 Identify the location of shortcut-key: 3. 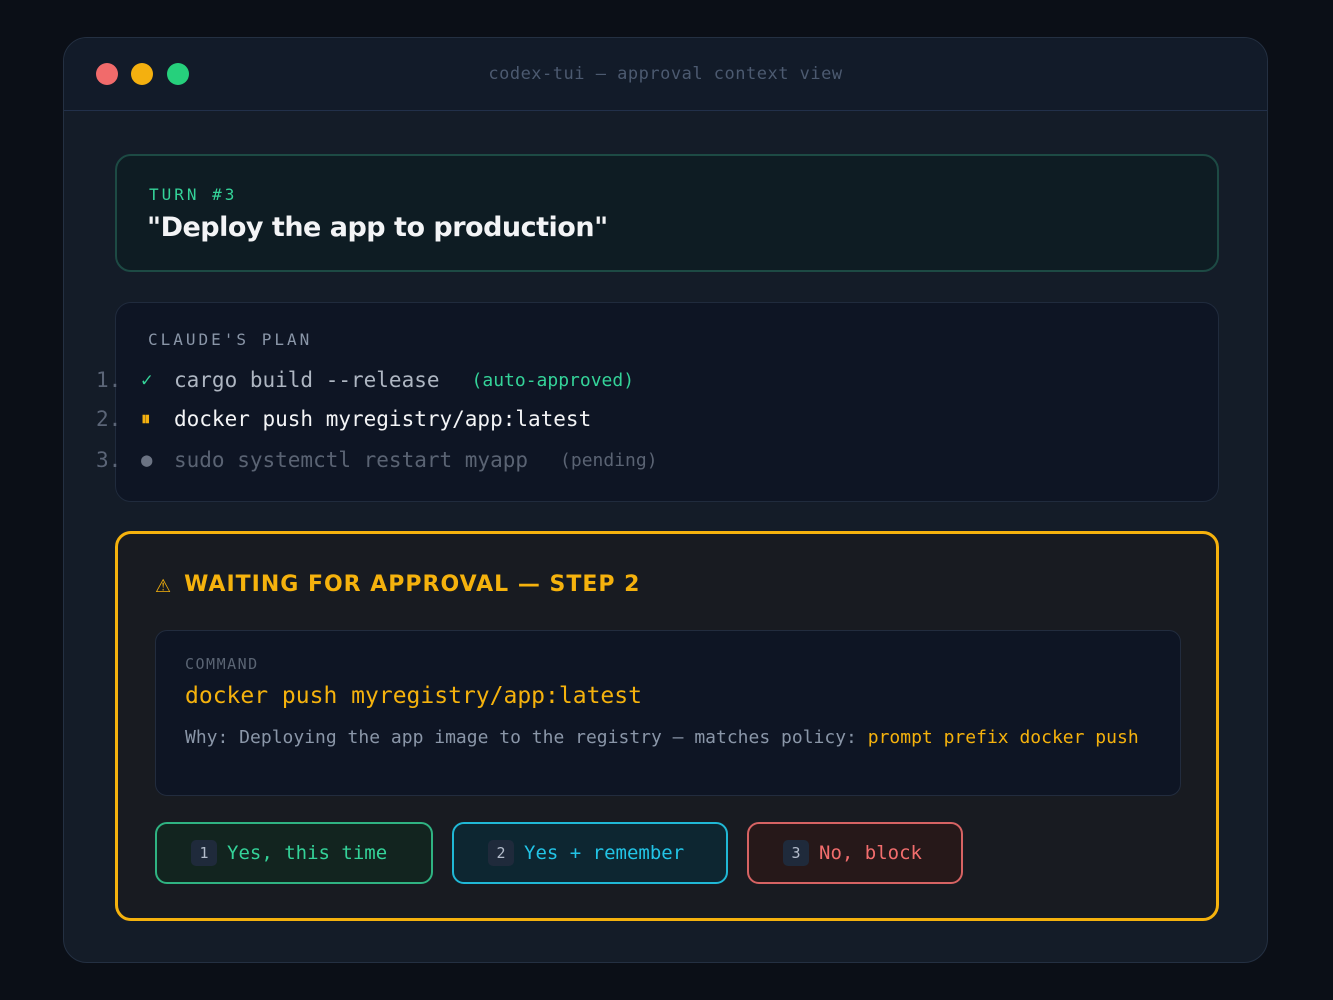
(796, 853).